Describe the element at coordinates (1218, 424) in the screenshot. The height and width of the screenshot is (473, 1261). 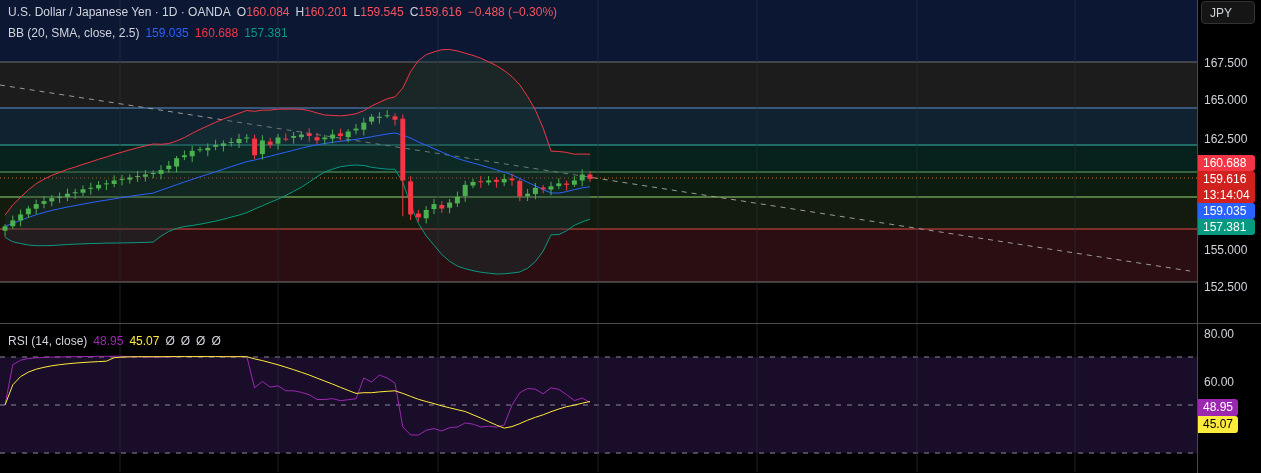
I see `rsi-badge: 45.07` at that location.